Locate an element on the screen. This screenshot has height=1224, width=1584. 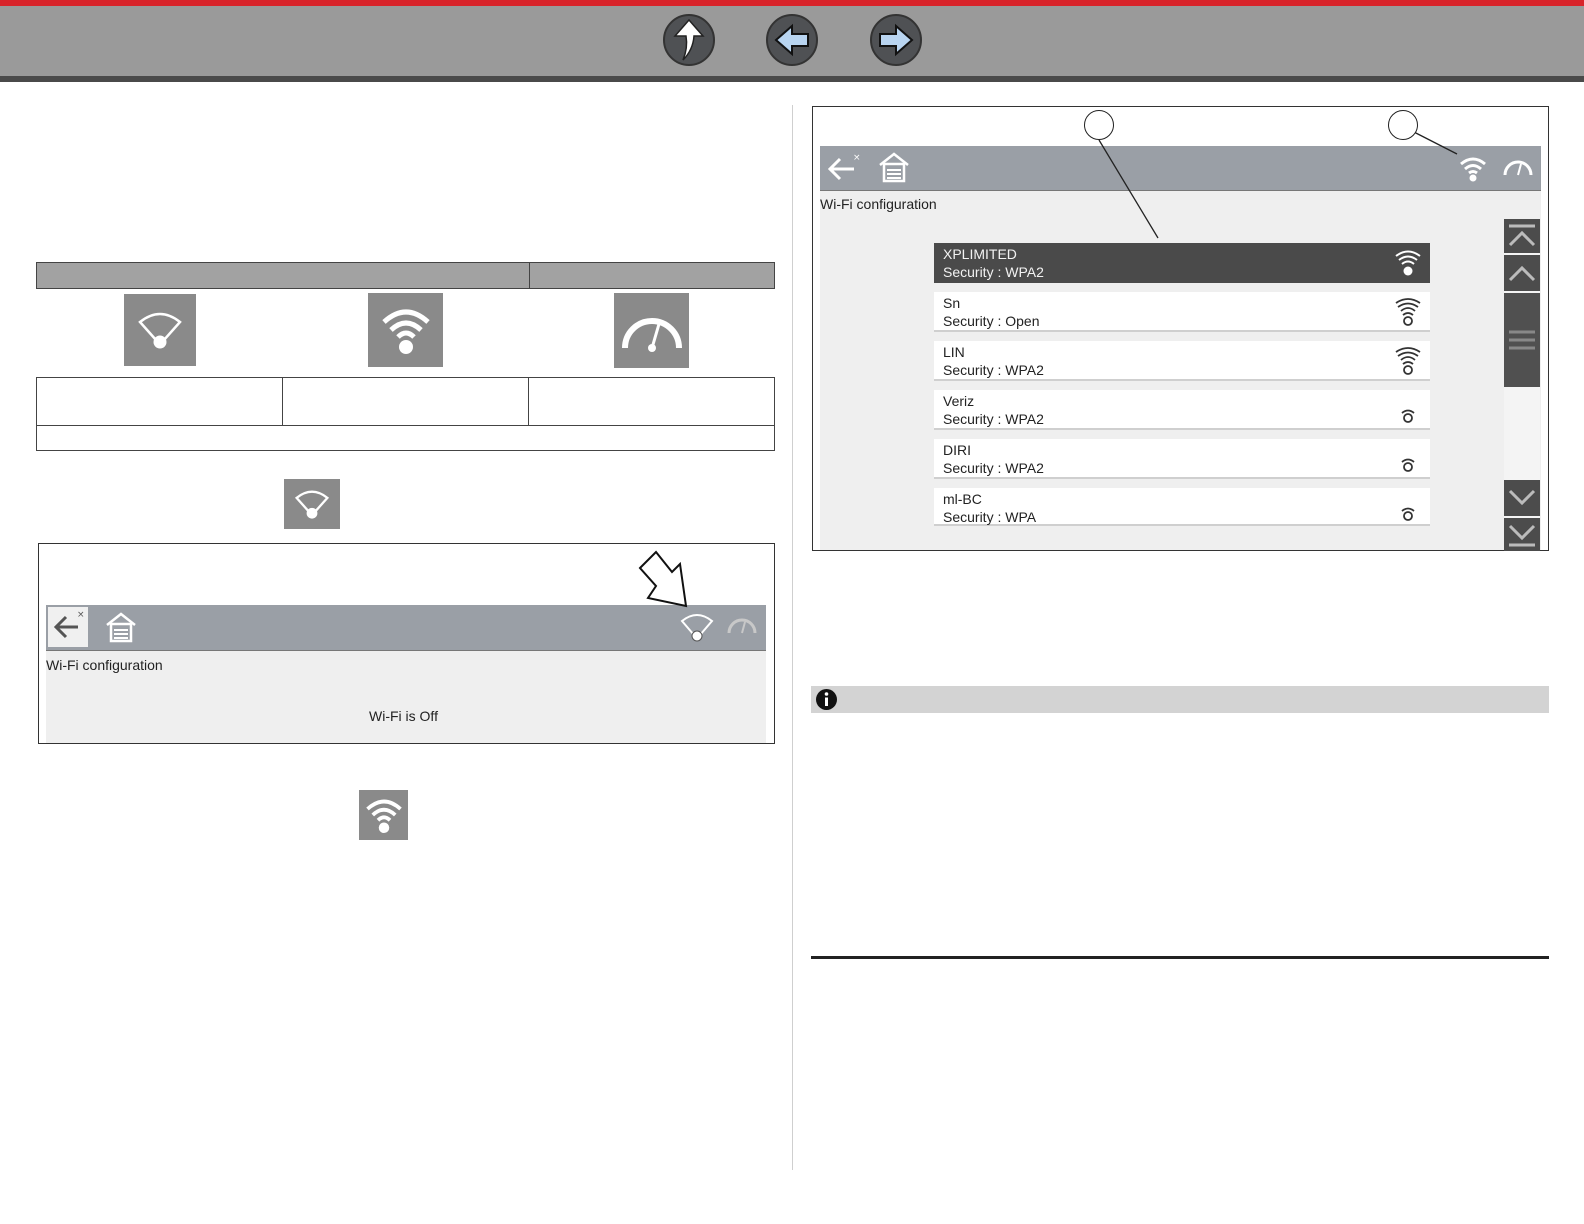
chevron-up-icon is located at coordinates (1522, 273).